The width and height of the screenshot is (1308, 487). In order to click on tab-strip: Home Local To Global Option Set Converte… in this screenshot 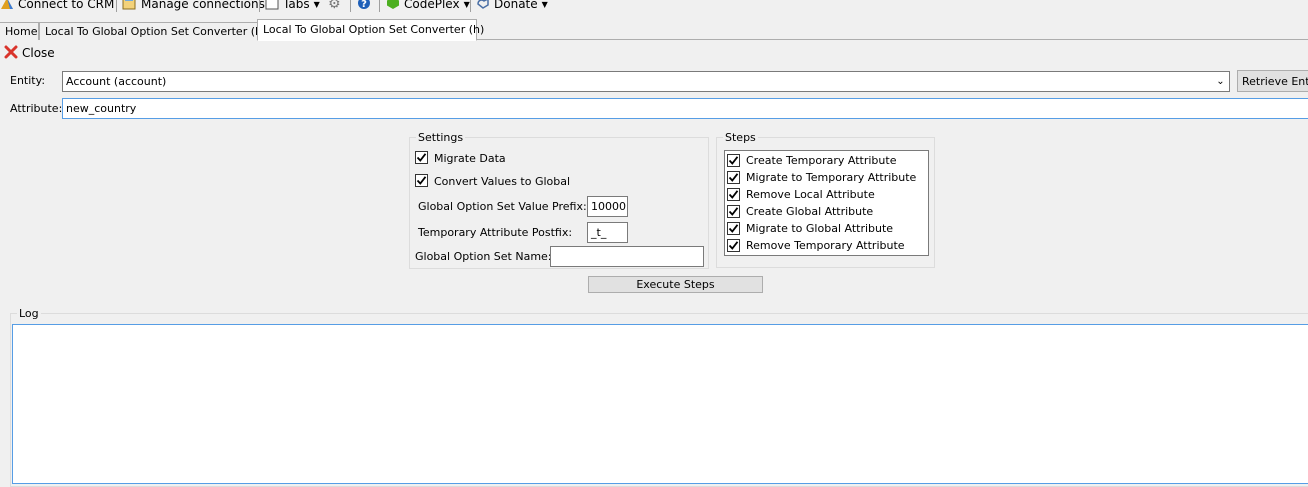, I will do `click(654, 29)`.